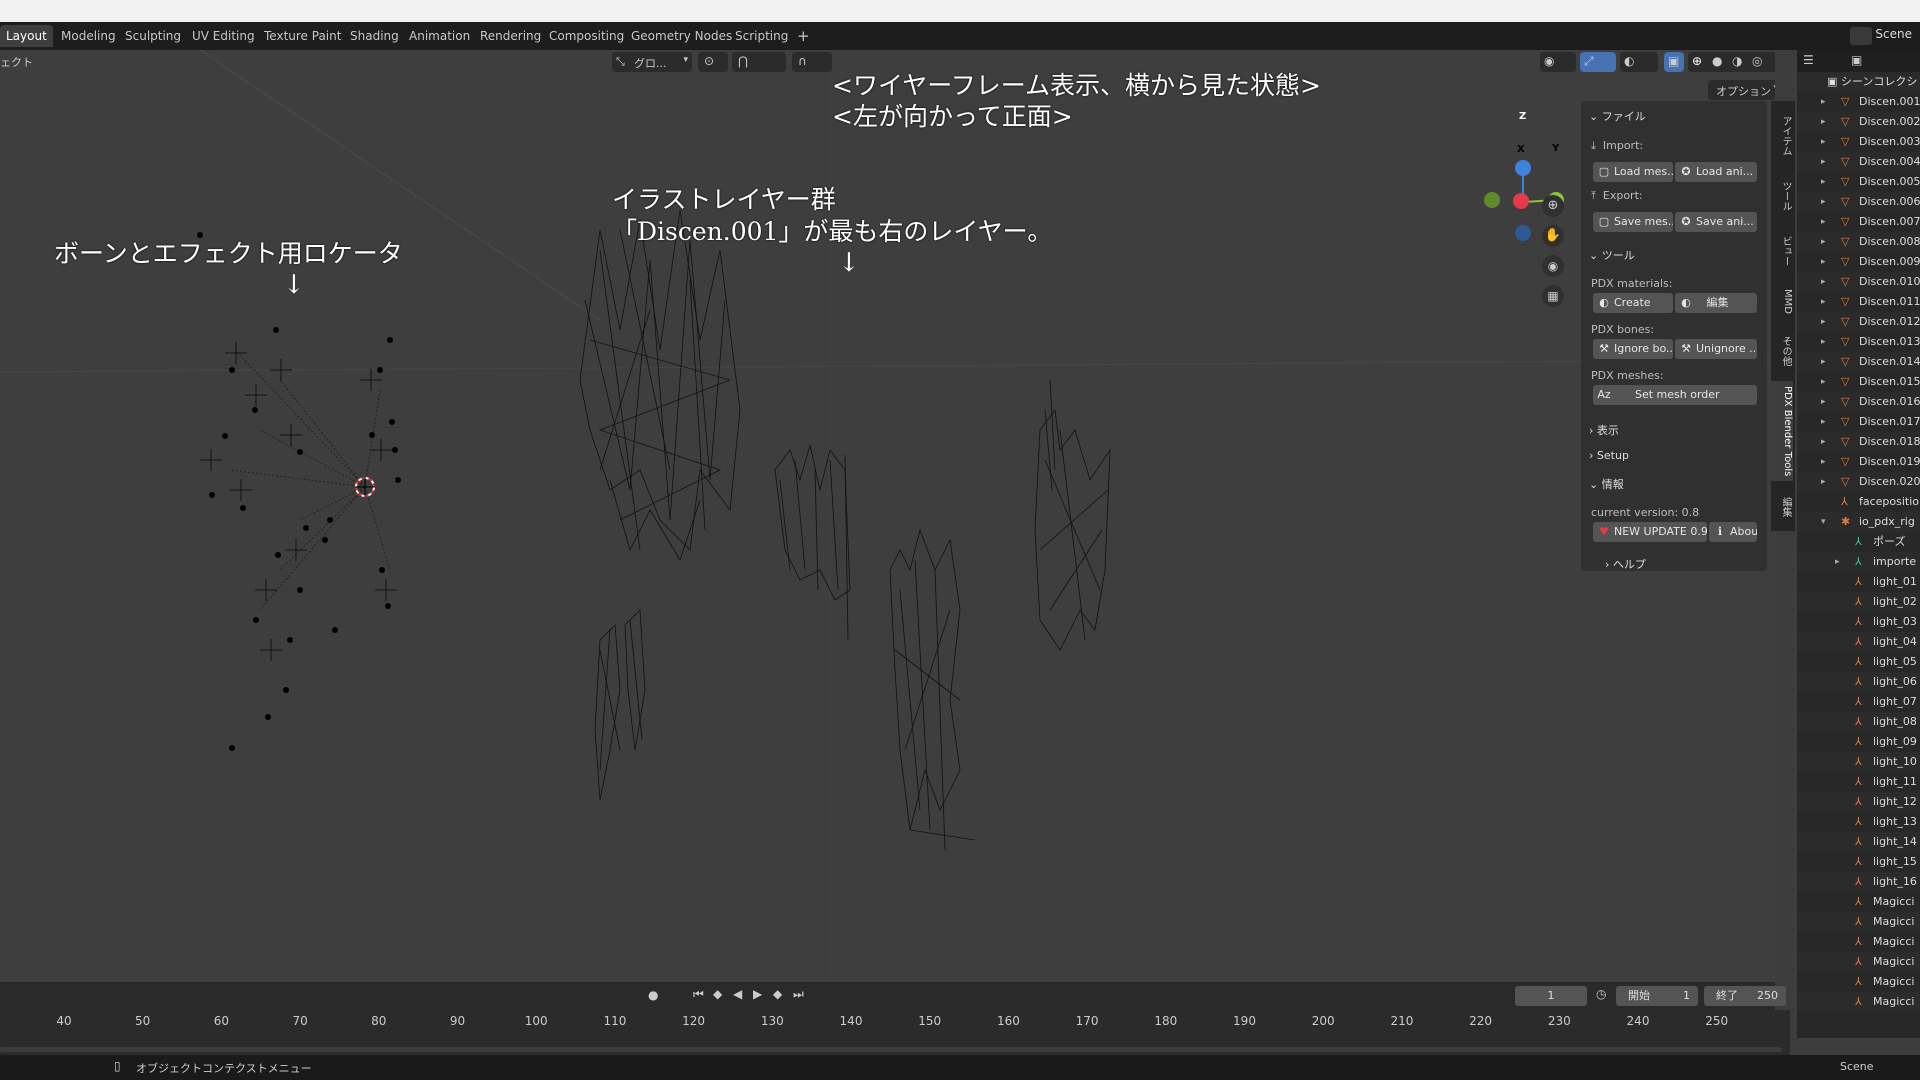 This screenshot has height=1080, width=1920. What do you see at coordinates (1858, 282) in the screenshot?
I see `outliner-item: ▸ ▽ Discen.010` at bounding box center [1858, 282].